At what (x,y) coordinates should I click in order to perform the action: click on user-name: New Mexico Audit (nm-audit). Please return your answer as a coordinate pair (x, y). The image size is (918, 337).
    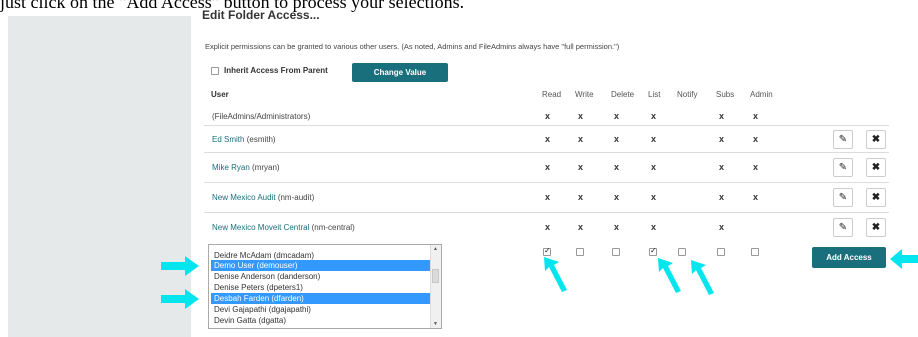
    Looking at the image, I should click on (263, 197).